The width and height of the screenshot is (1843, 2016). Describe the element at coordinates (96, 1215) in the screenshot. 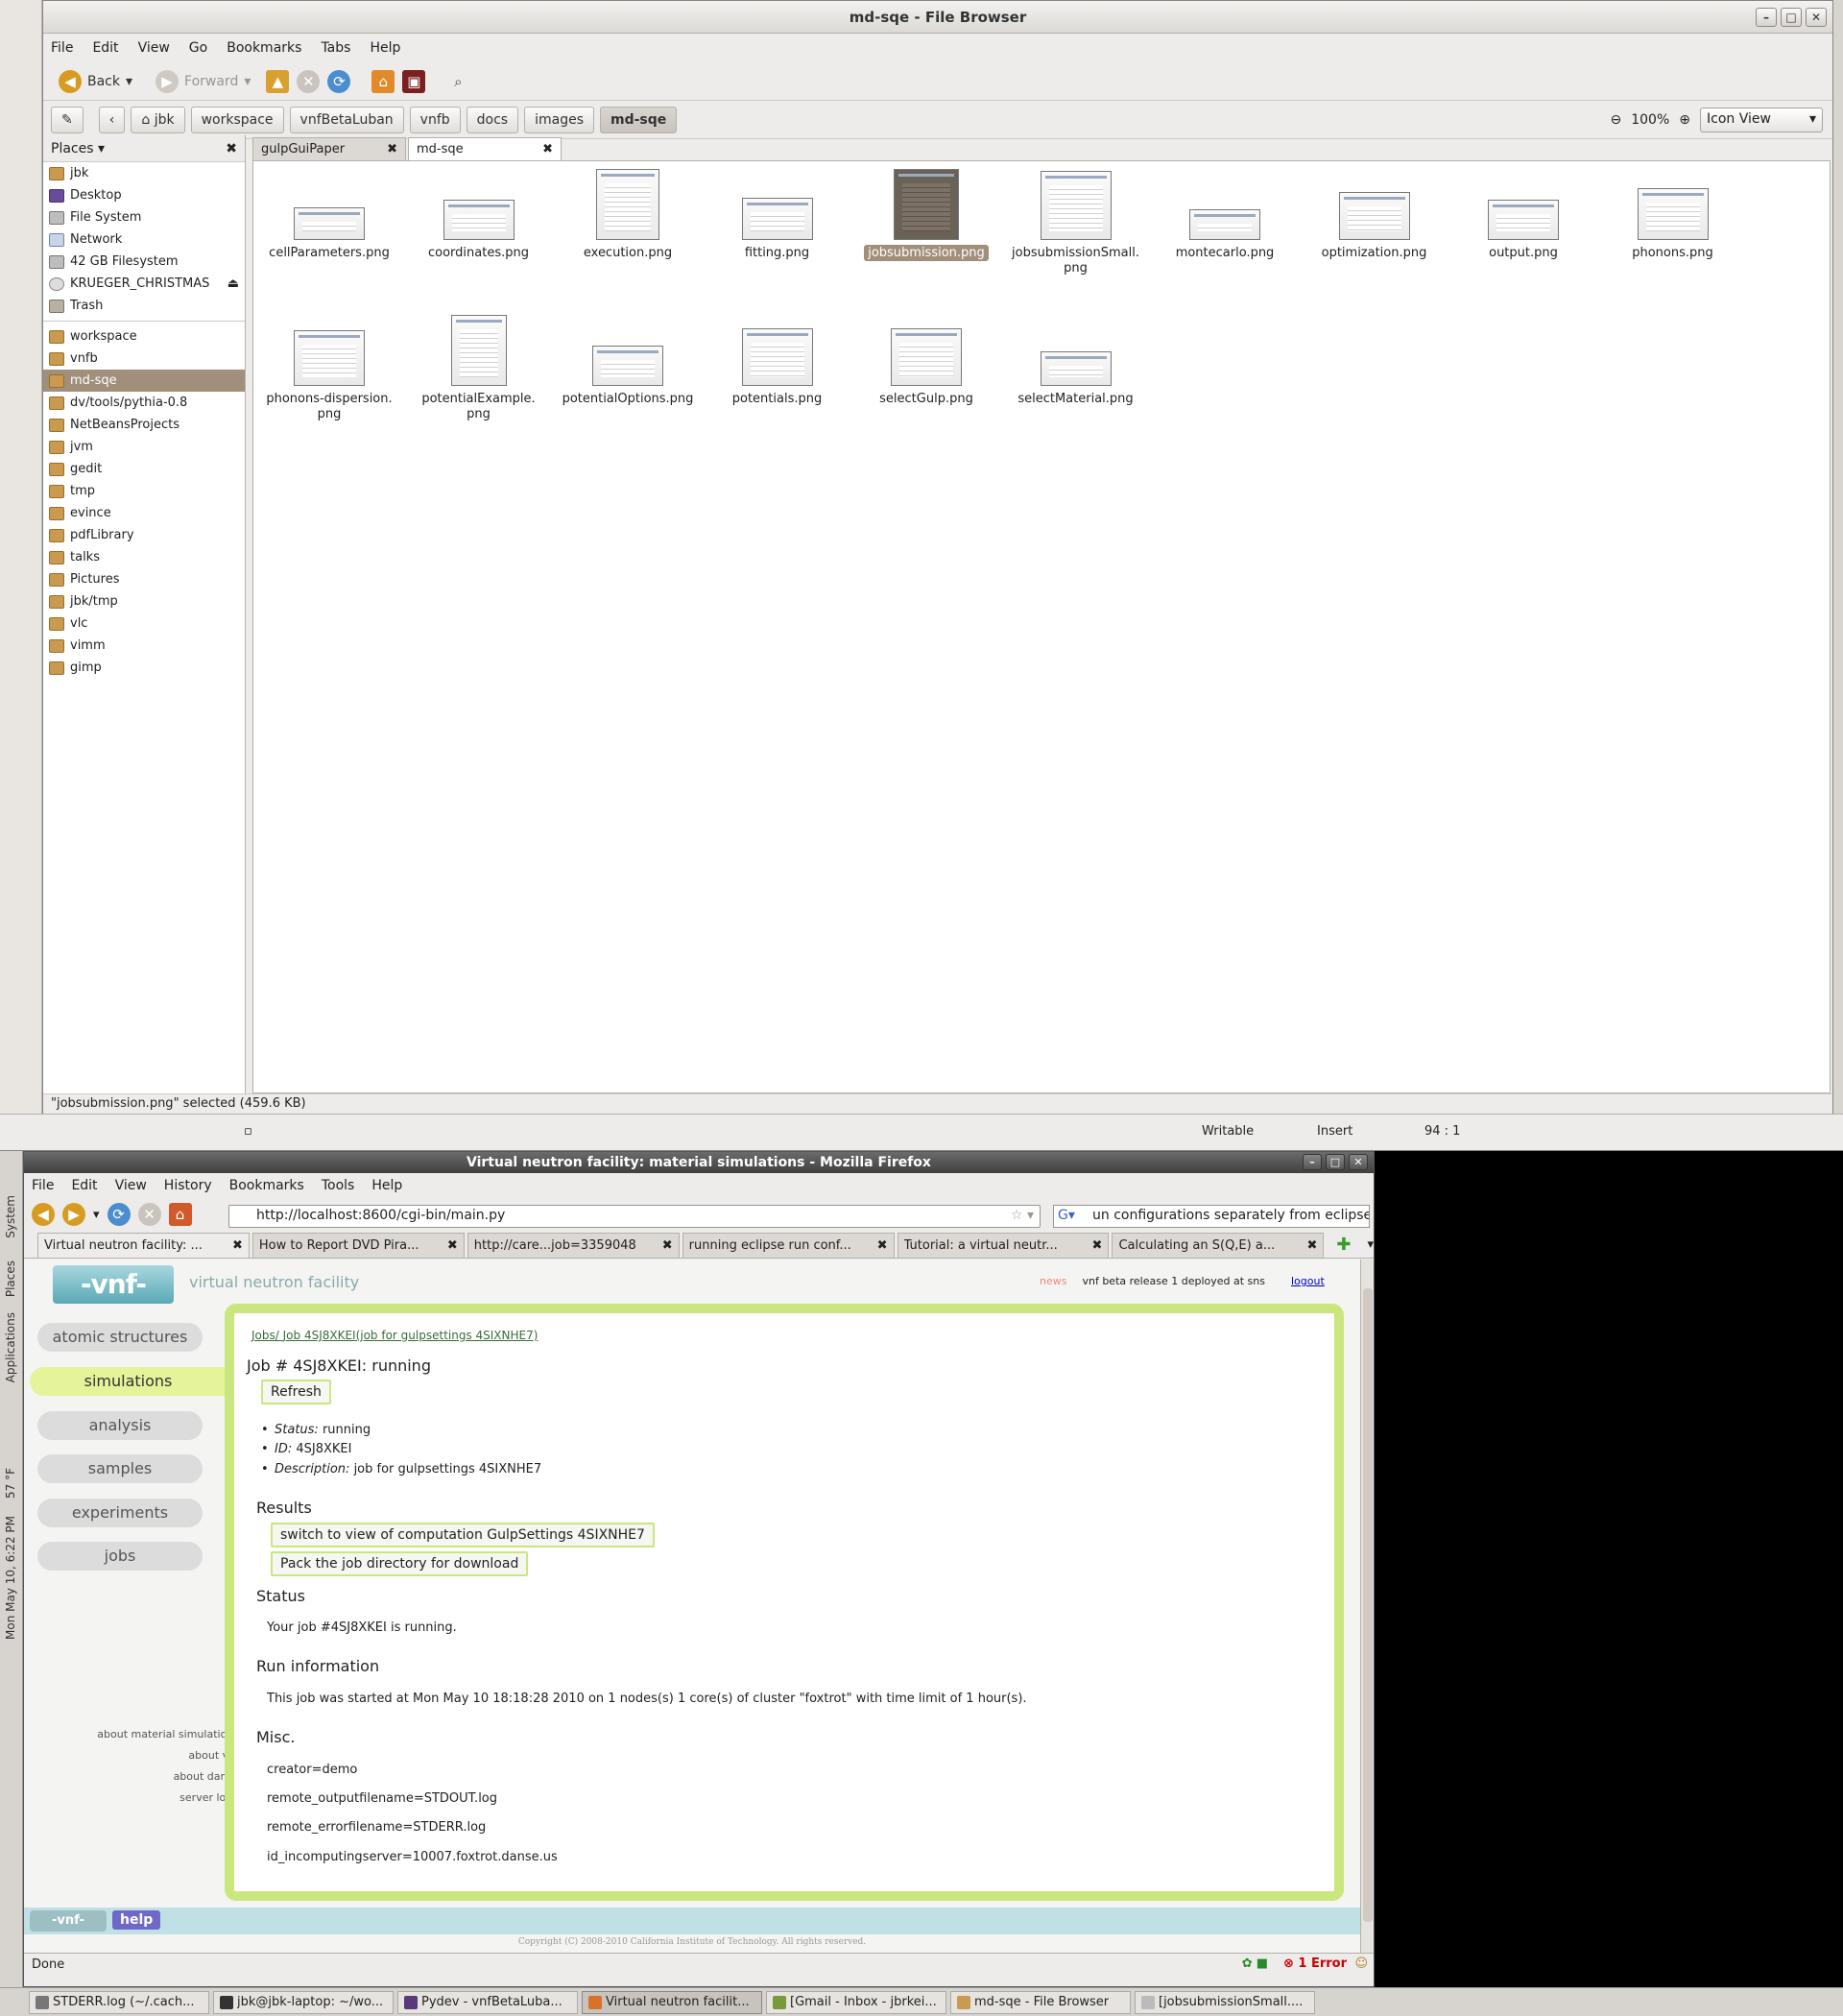

I see `history-dropdown-icon: ▾` at that location.